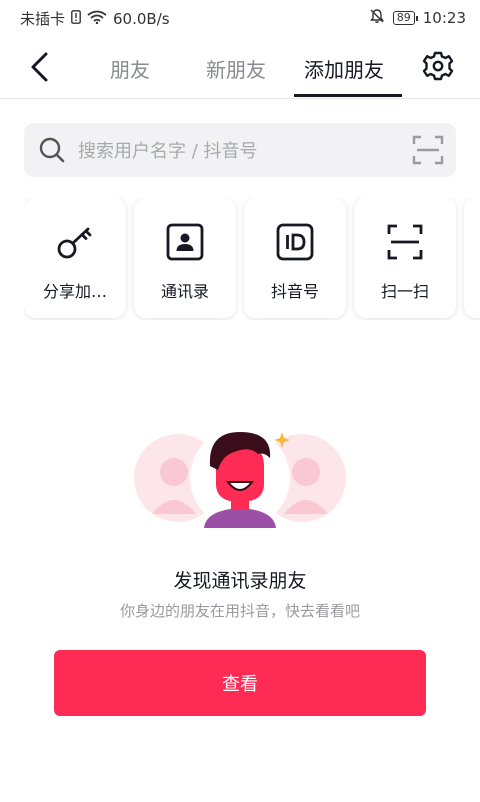 Image resolution: width=480 pixels, height=802 pixels. I want to click on search-input, so click(238, 151).